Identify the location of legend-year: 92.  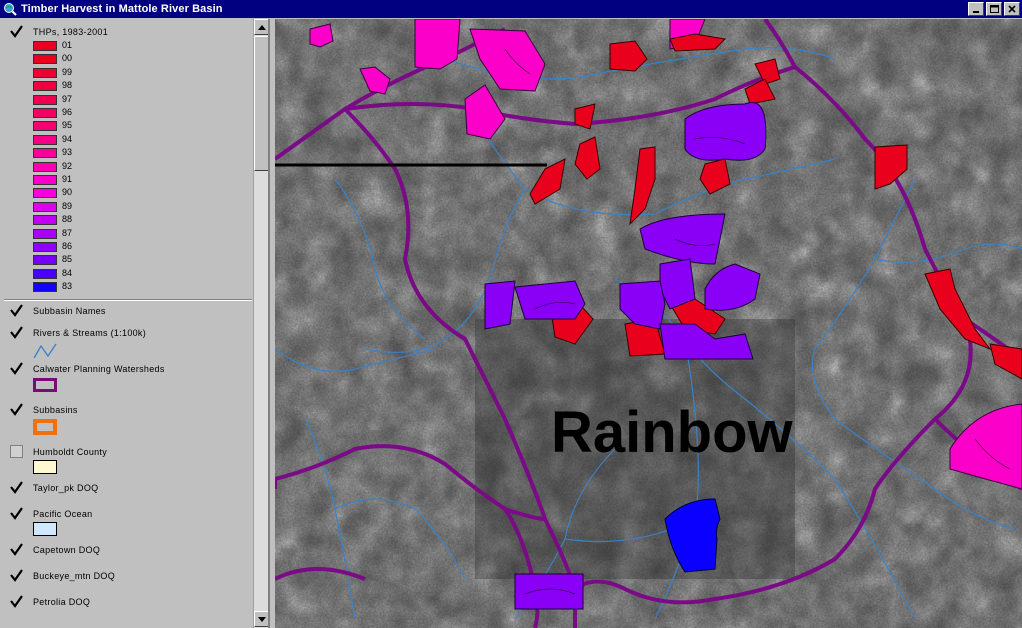
(67, 165).